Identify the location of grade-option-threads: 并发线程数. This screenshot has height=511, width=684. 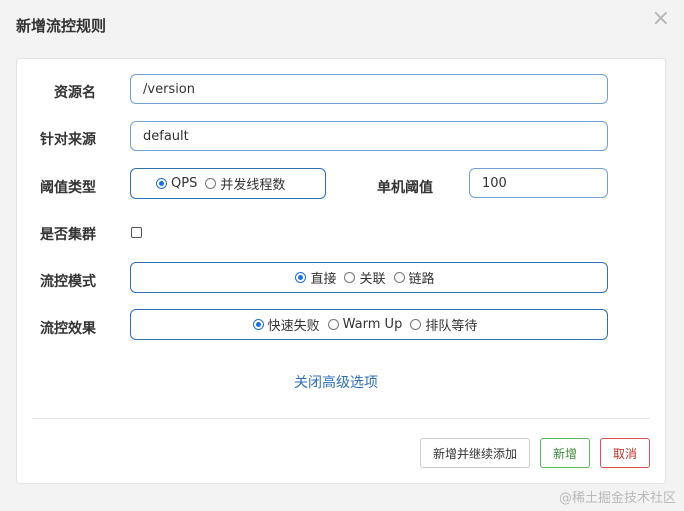
(245, 183).